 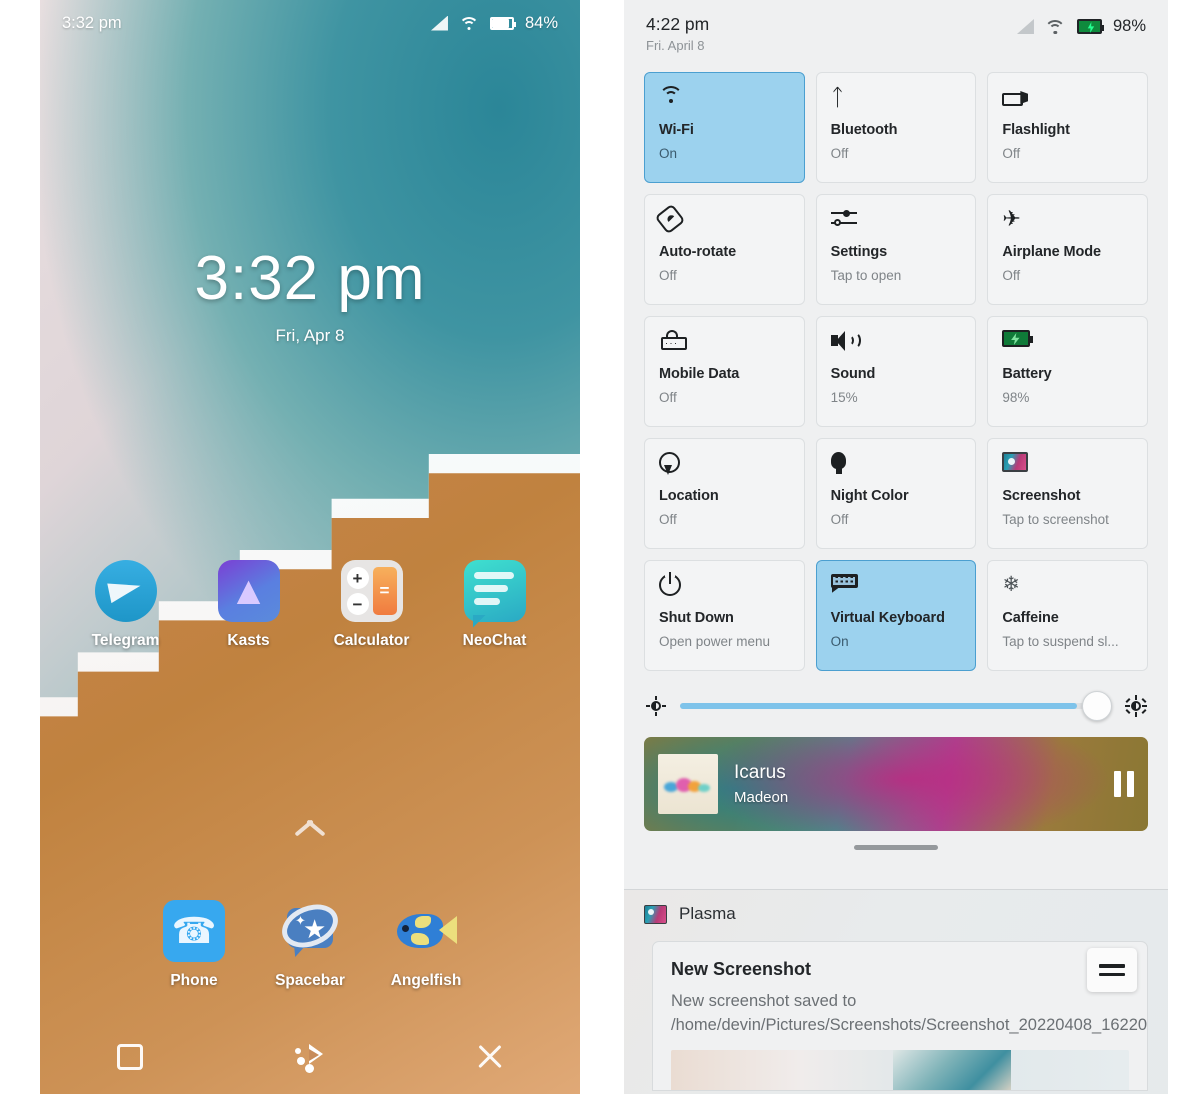 What do you see at coordinates (494, 591) in the screenshot?
I see `neochat-icon` at bounding box center [494, 591].